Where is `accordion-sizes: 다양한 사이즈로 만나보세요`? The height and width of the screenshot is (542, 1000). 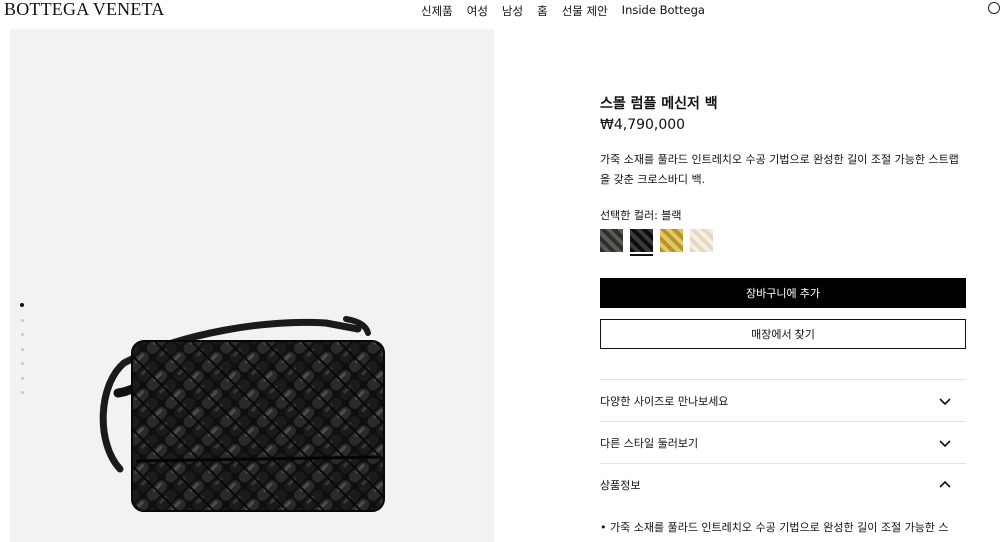 accordion-sizes: 다양한 사이즈로 만나보세요 is located at coordinates (783, 400).